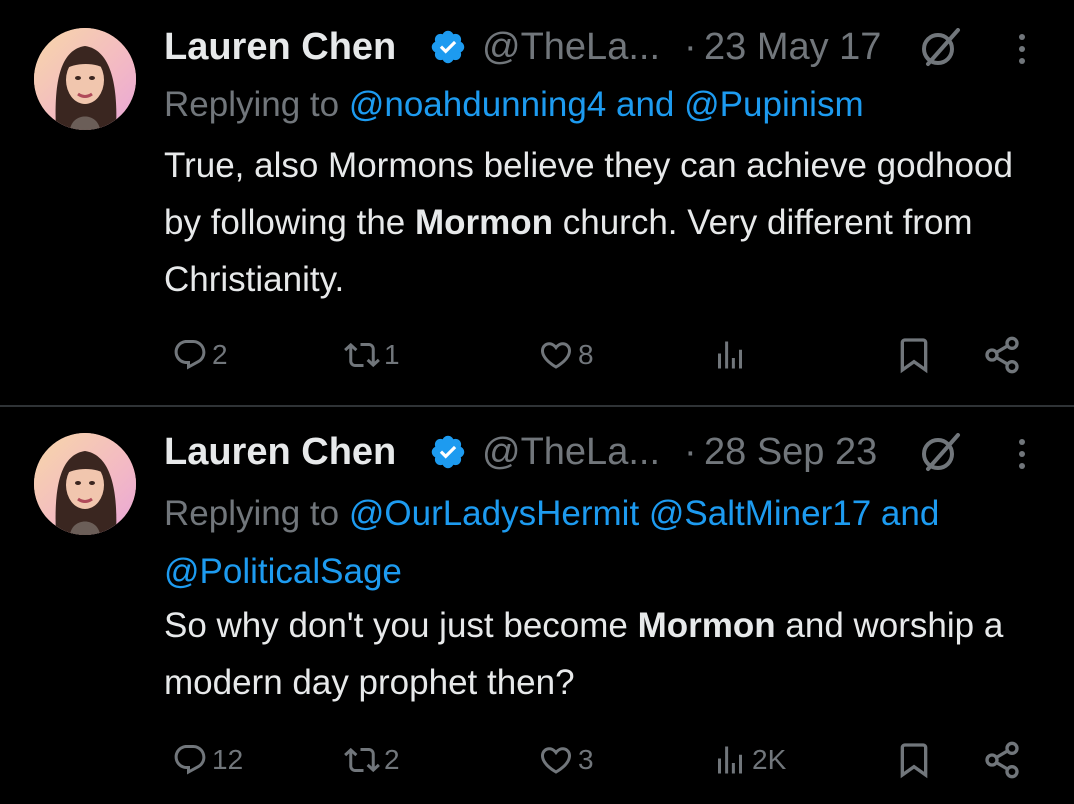 This screenshot has width=1074, height=804. I want to click on tweet-date: 28 Sep 23, so click(790, 452).